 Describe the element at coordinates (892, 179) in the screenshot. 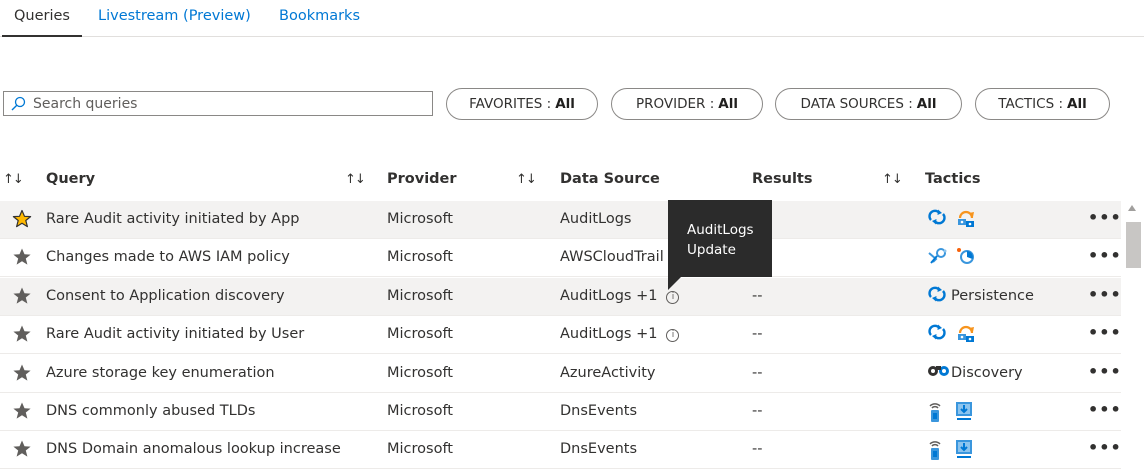

I see `sort-results-icon: ↑↓` at that location.